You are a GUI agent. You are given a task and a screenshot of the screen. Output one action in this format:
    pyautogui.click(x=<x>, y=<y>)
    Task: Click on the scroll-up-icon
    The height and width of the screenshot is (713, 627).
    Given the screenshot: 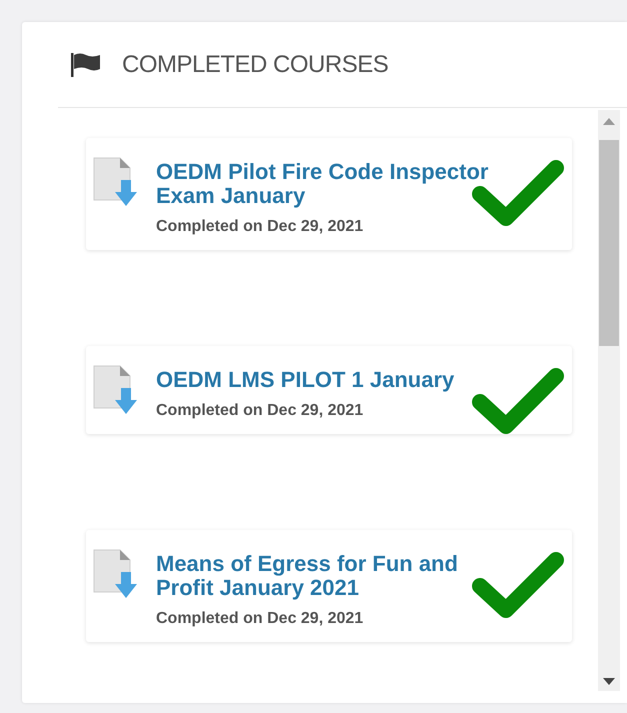 What is the action you would take?
    pyautogui.click(x=609, y=121)
    